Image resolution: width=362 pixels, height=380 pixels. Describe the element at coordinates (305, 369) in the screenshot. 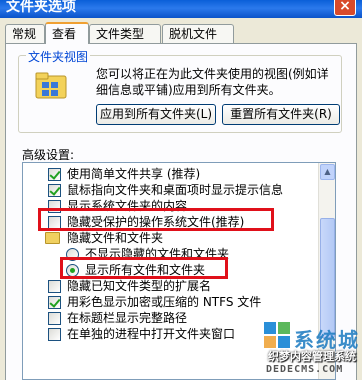

I see `watermark-url: DEDECMS.COM` at that location.